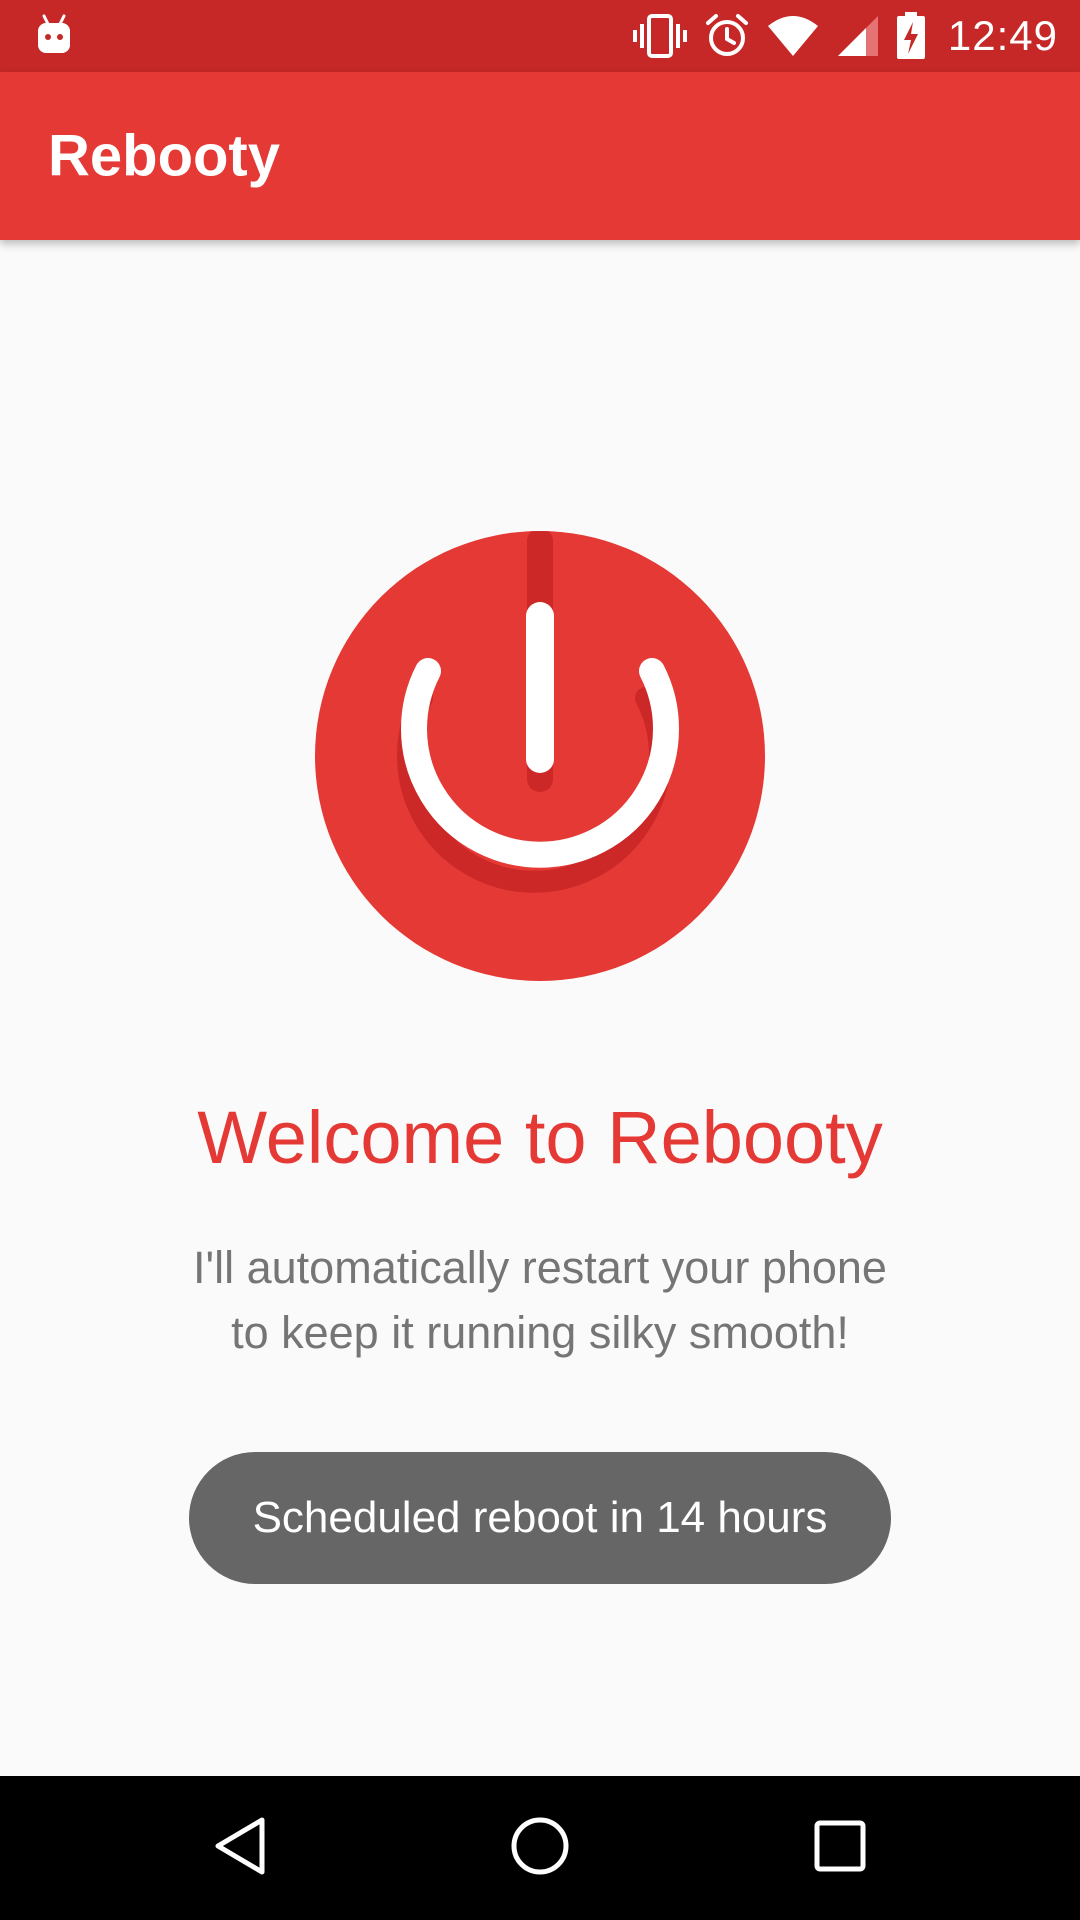 The image size is (1080, 1920). I want to click on alarm-icon, so click(727, 36).